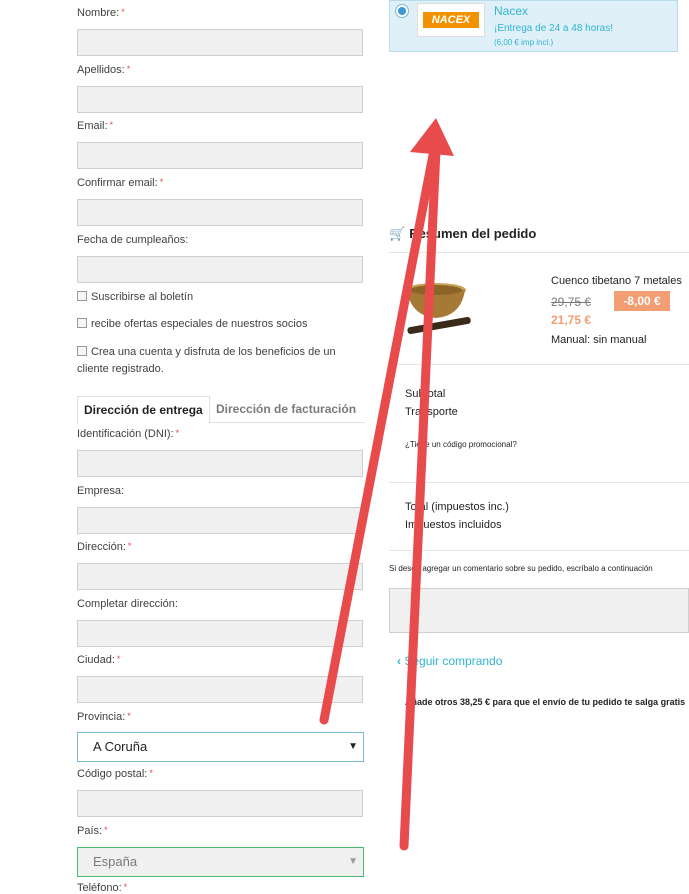 This screenshot has height=894, width=689. Describe the element at coordinates (420, 498) in the screenshot. I see `annotation-arrow-line` at that location.